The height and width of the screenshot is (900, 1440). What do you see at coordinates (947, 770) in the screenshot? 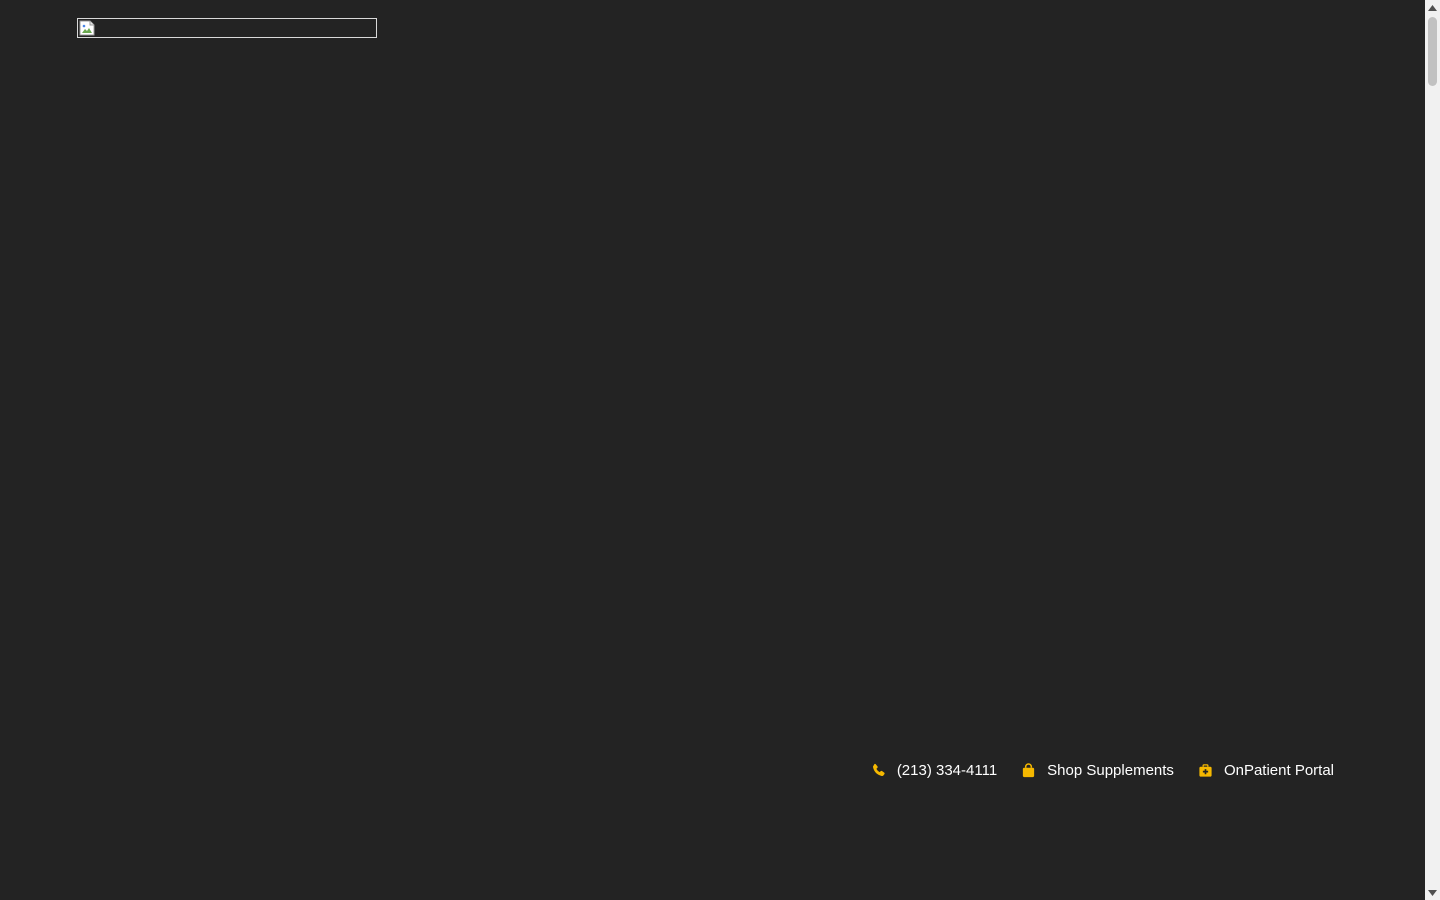
I see `phone-label: (213) 334-4111` at bounding box center [947, 770].